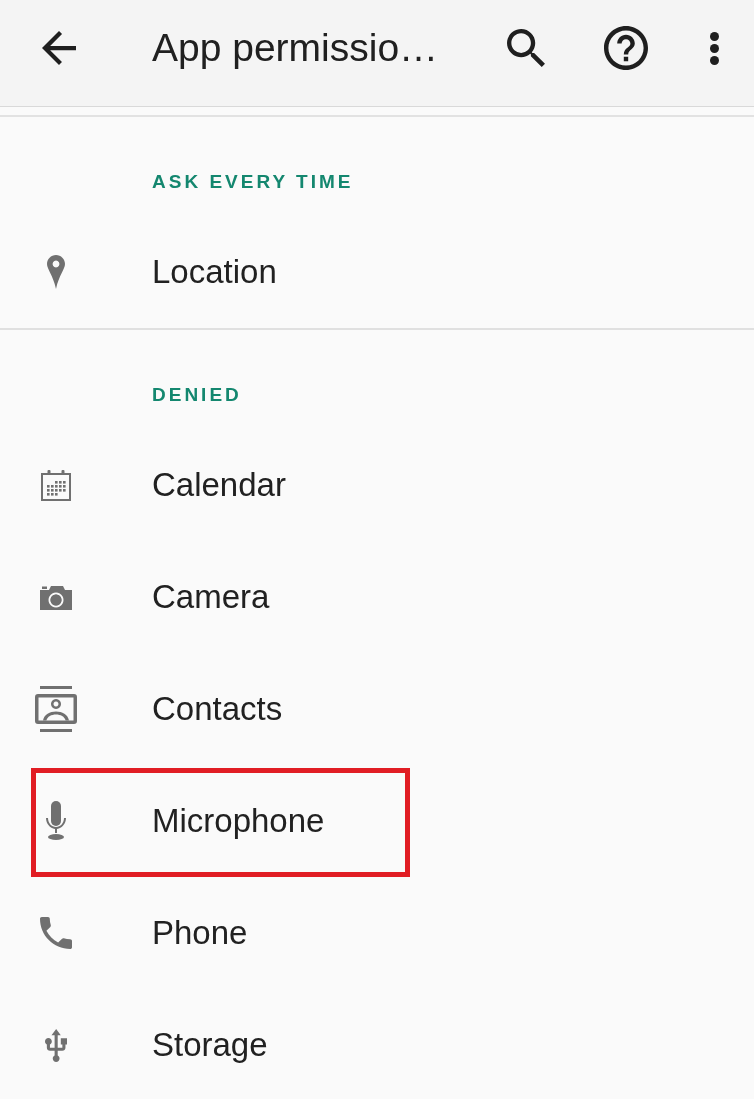 The image size is (754, 1099). I want to click on permission-item: Calendar, so click(377, 485).